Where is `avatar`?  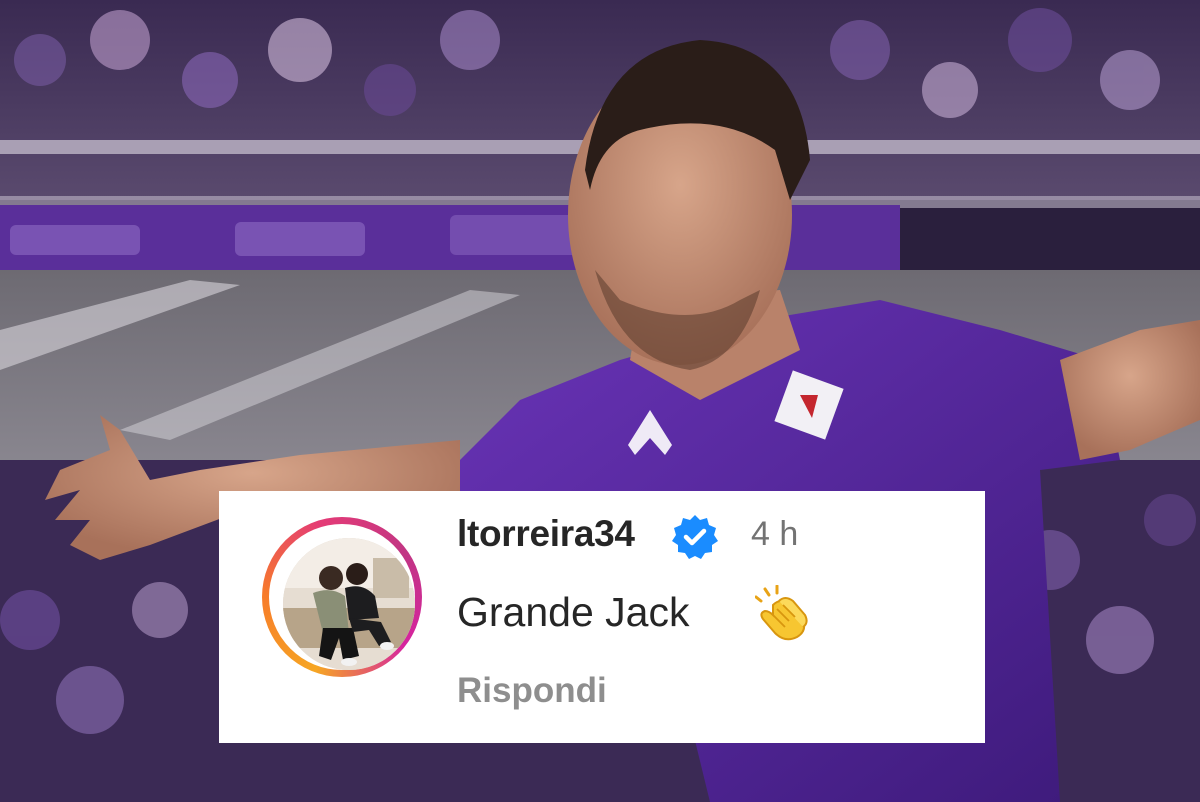 avatar is located at coordinates (349, 604).